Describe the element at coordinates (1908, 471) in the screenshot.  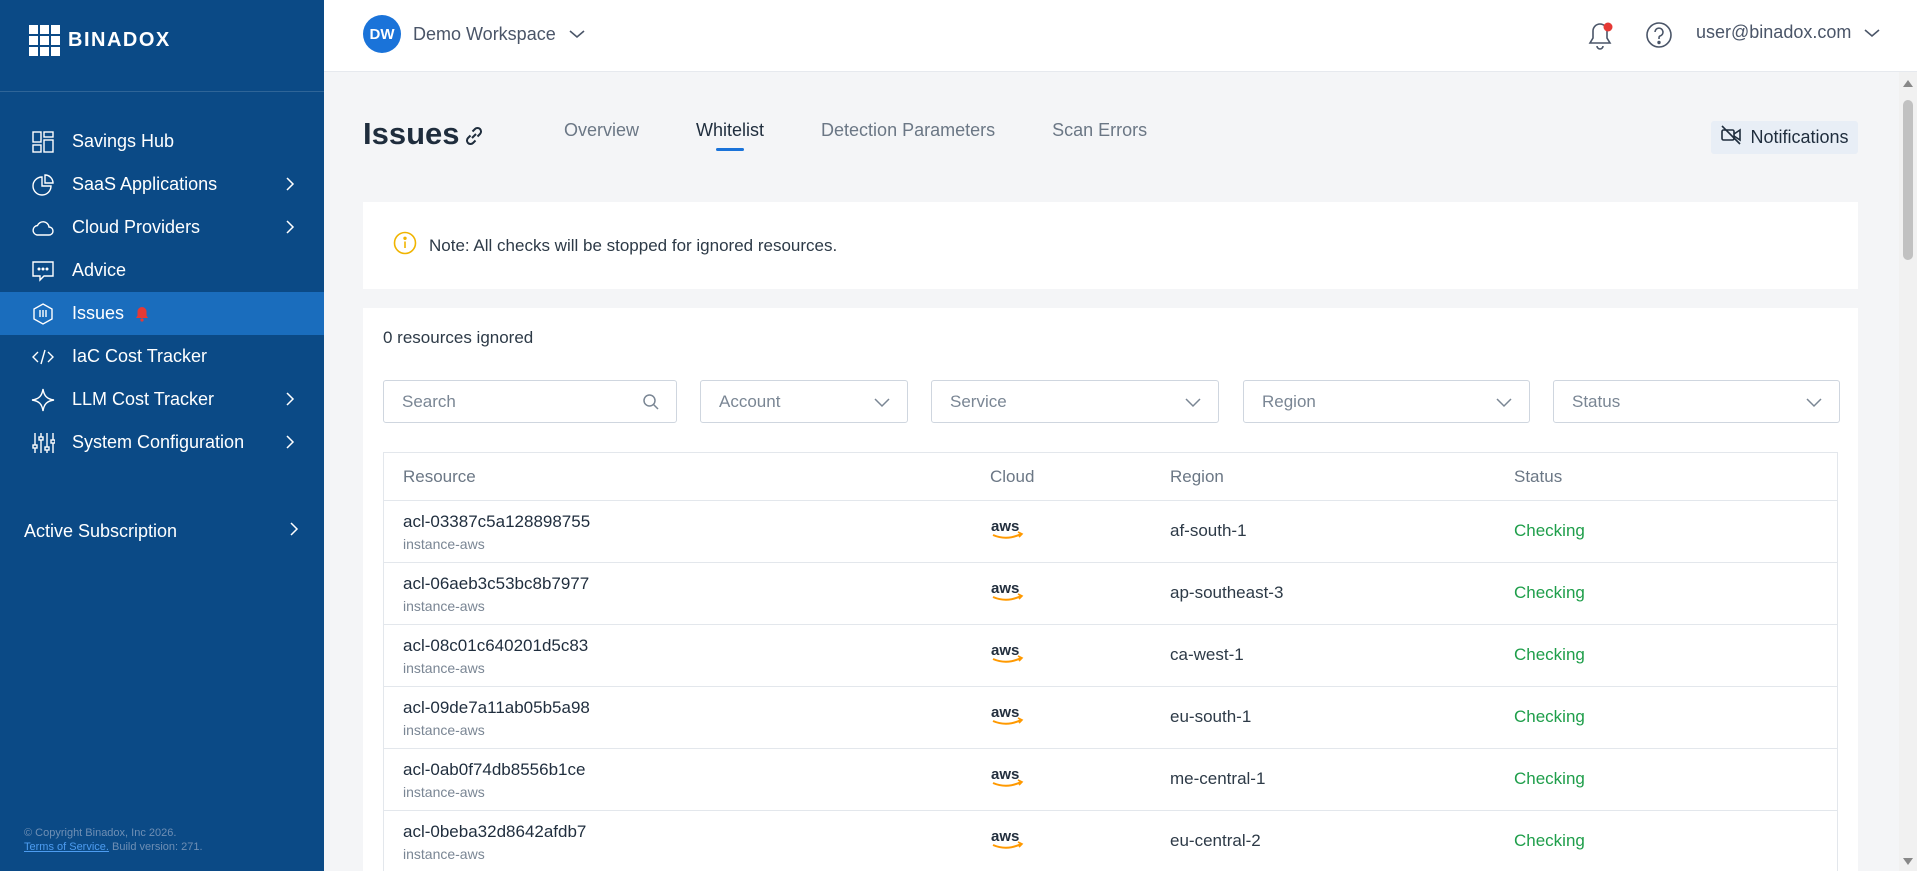
I see `page-scrollbar` at that location.